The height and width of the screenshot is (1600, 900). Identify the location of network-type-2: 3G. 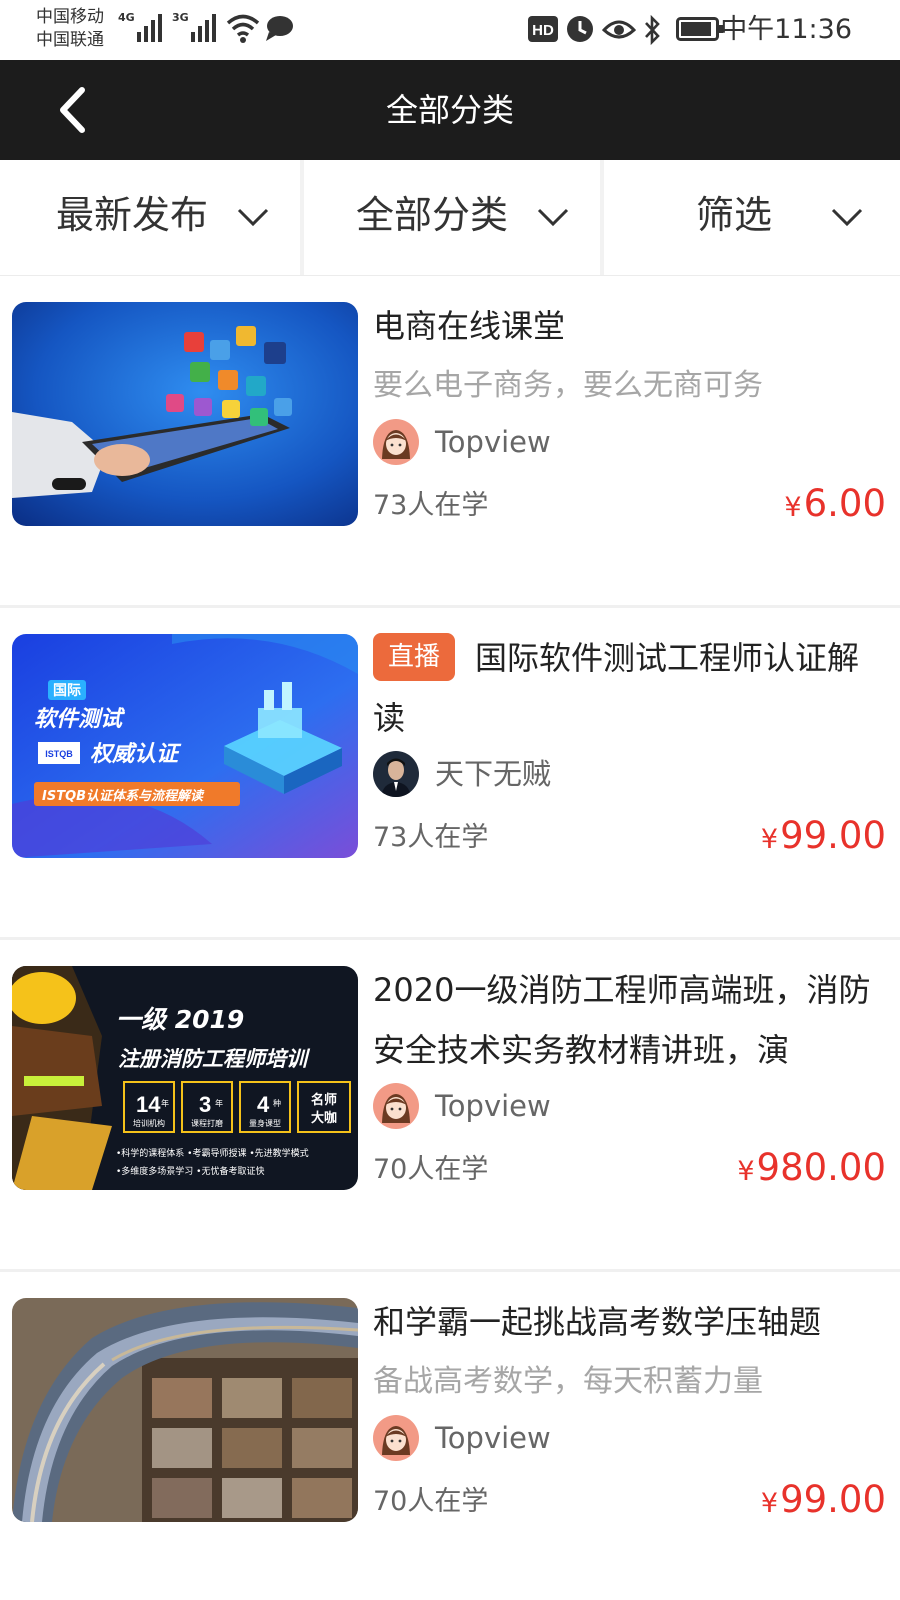
(180, 17).